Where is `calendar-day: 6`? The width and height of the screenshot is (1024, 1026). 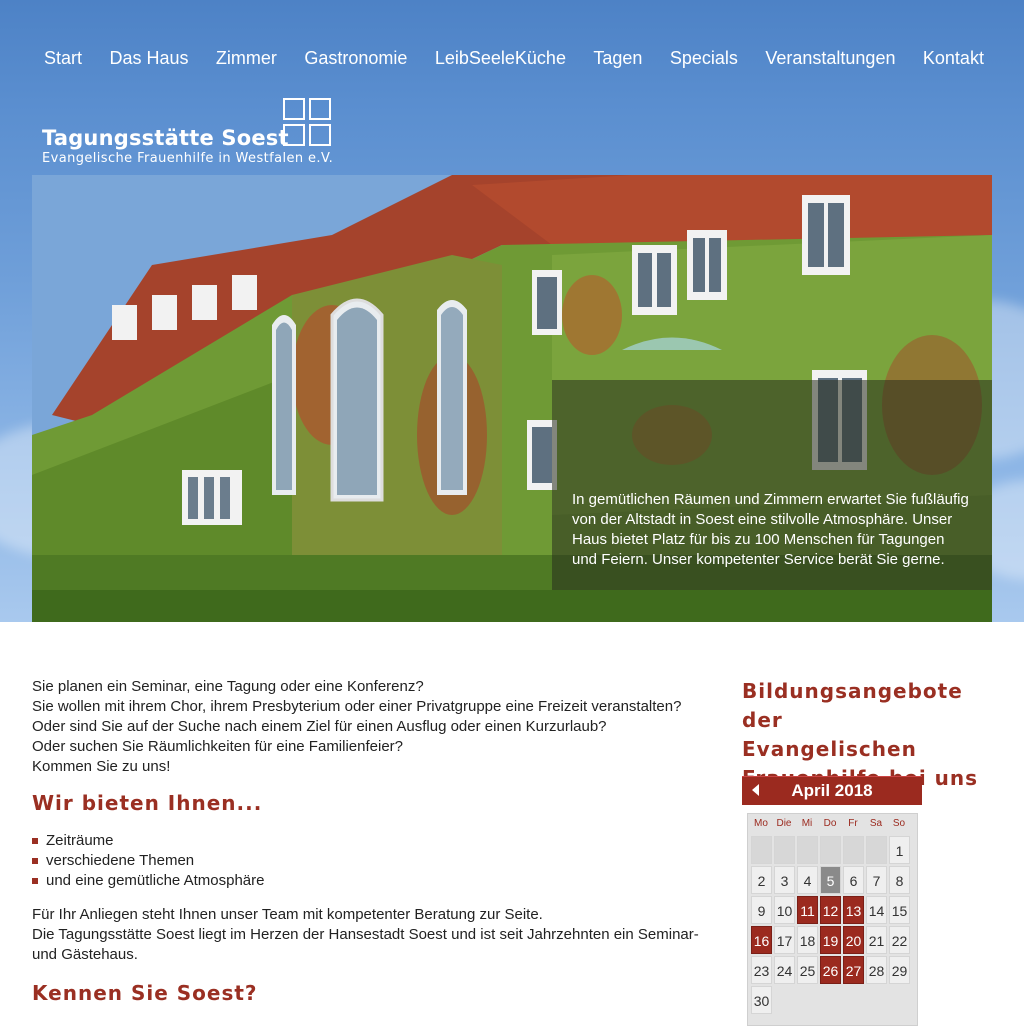 calendar-day: 6 is located at coordinates (853, 880).